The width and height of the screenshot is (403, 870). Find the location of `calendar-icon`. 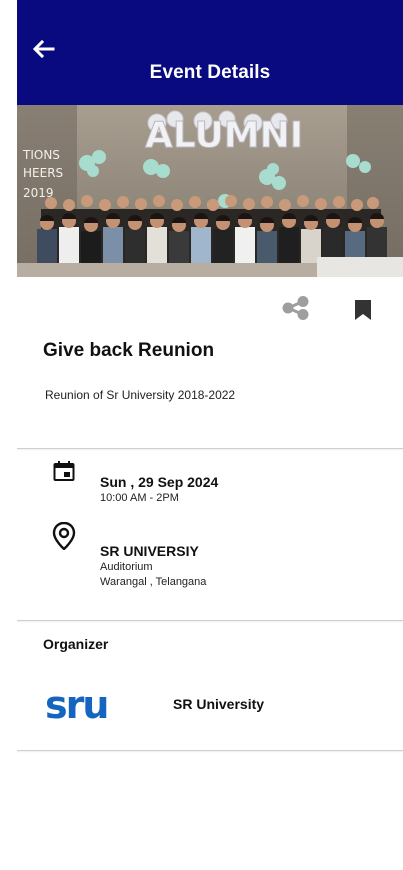

calendar-icon is located at coordinates (64, 471).